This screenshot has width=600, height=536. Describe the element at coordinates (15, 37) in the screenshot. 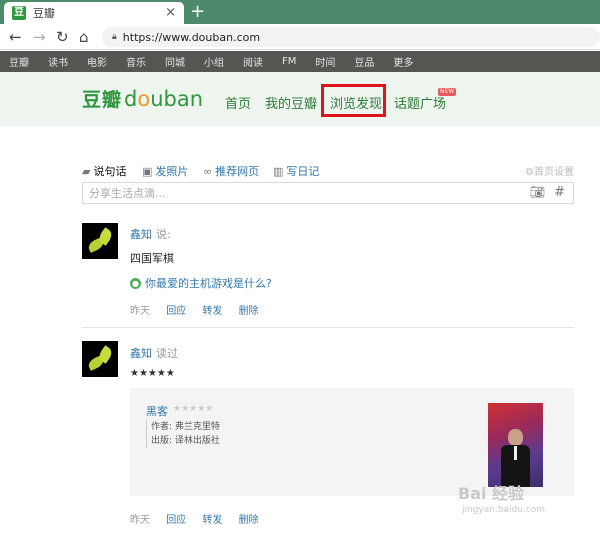

I see `back-icon: ←` at that location.